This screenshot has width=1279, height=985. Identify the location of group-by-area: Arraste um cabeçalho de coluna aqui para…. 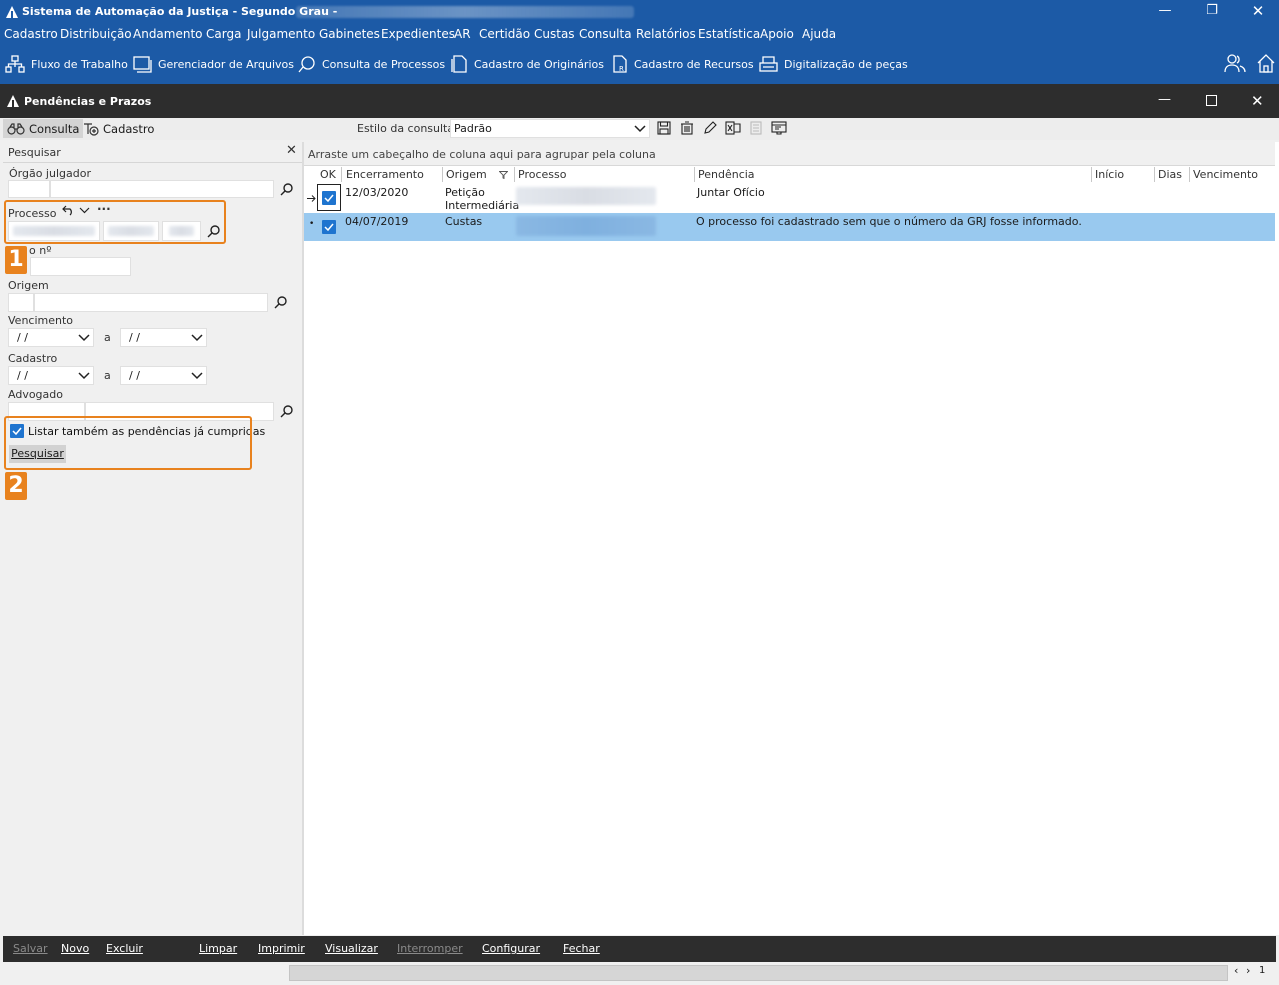
(789, 153).